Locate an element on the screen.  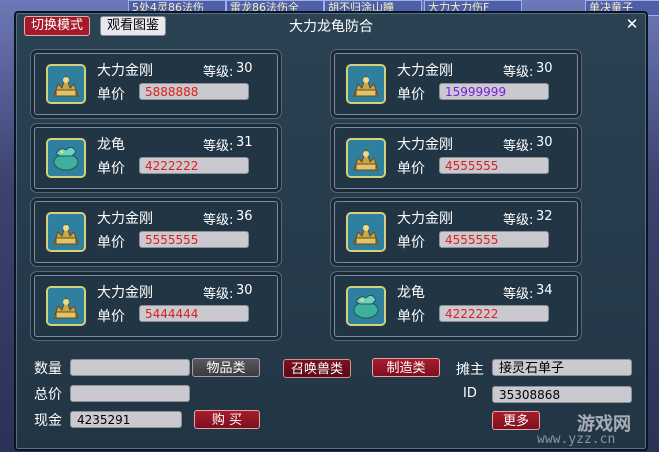
cash-label: 现金 is located at coordinates (48, 421).